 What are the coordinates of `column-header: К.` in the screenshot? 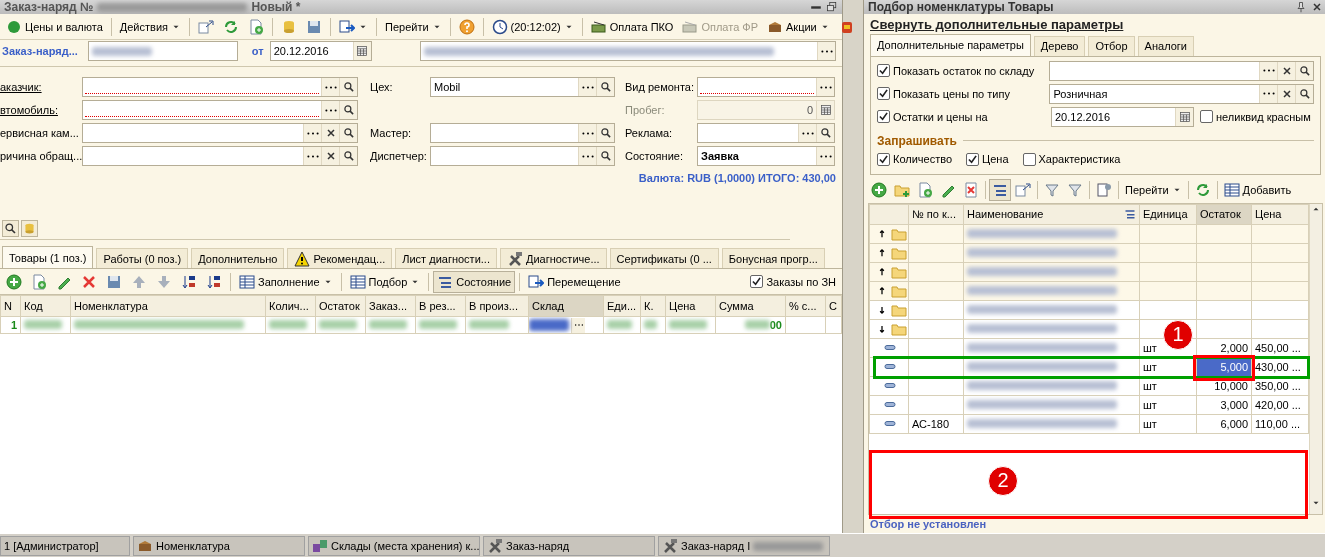 It's located at (653, 306).